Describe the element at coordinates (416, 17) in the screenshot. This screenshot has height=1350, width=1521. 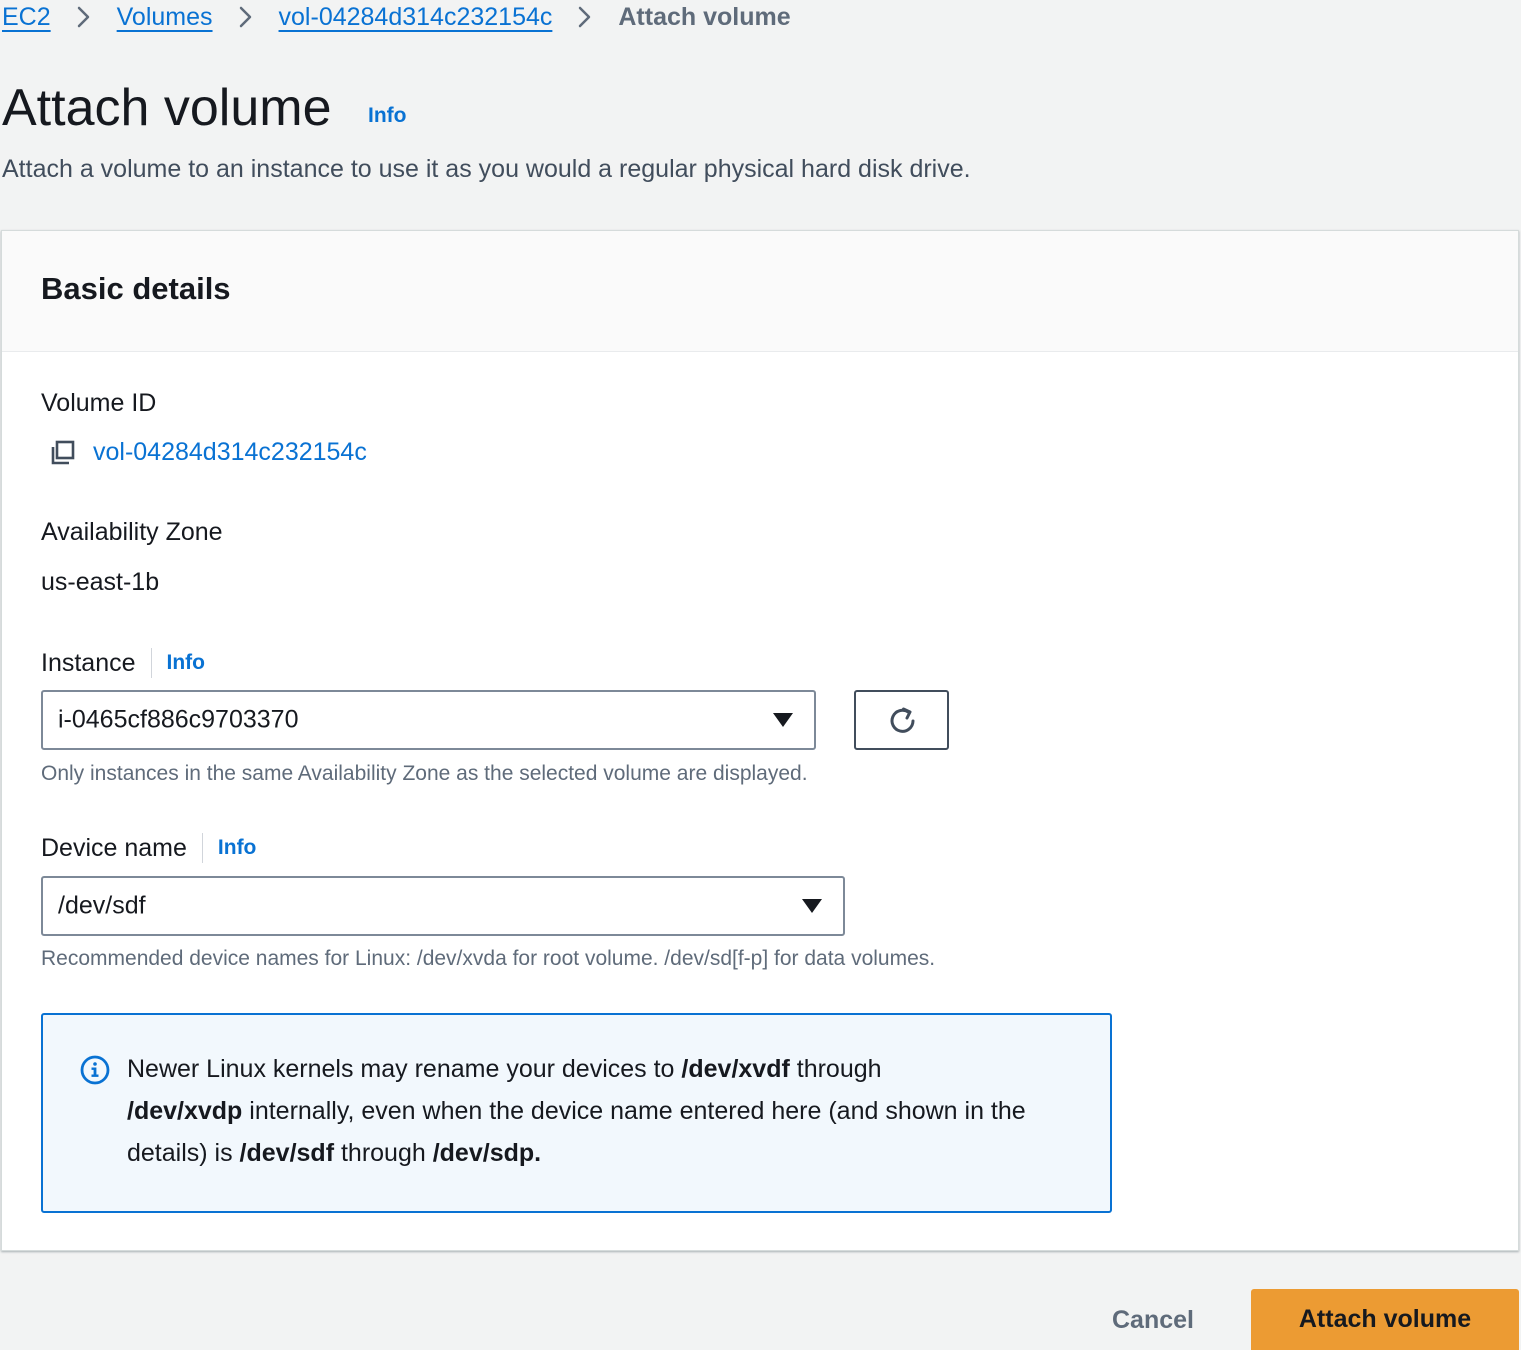
I see `breadcrumb-volume-id: vol-04284d314c232154c` at that location.